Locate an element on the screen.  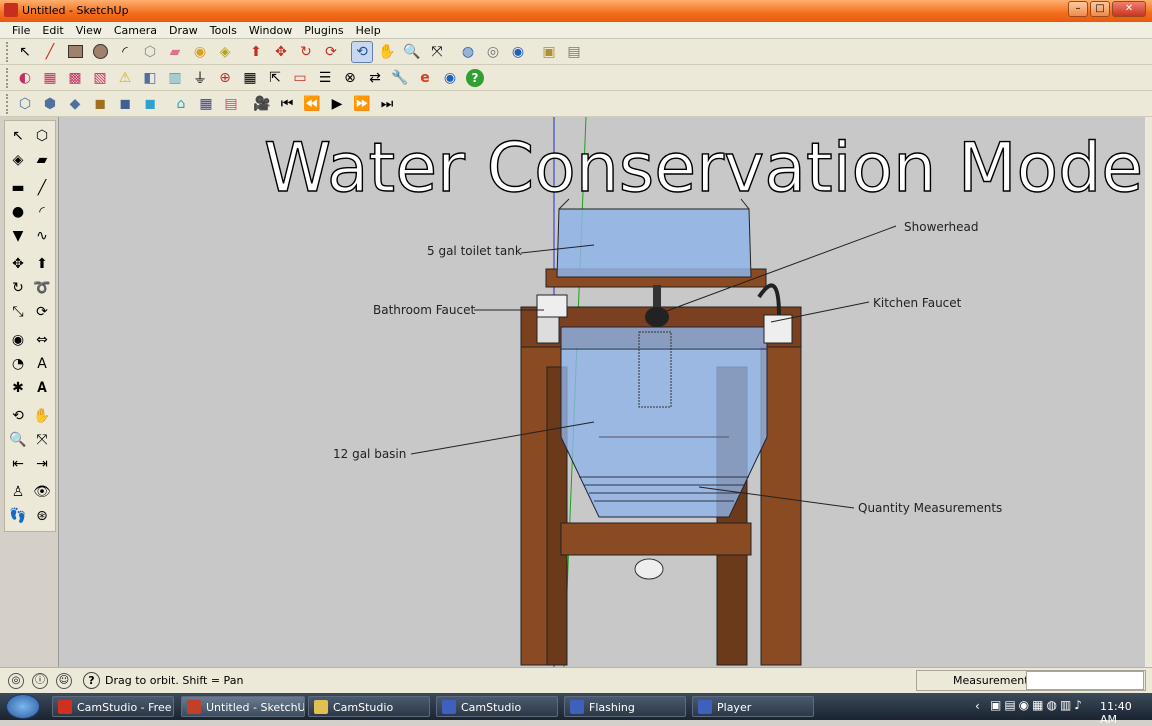
offset-icon: ⟳ is located at coordinates (42, 312).